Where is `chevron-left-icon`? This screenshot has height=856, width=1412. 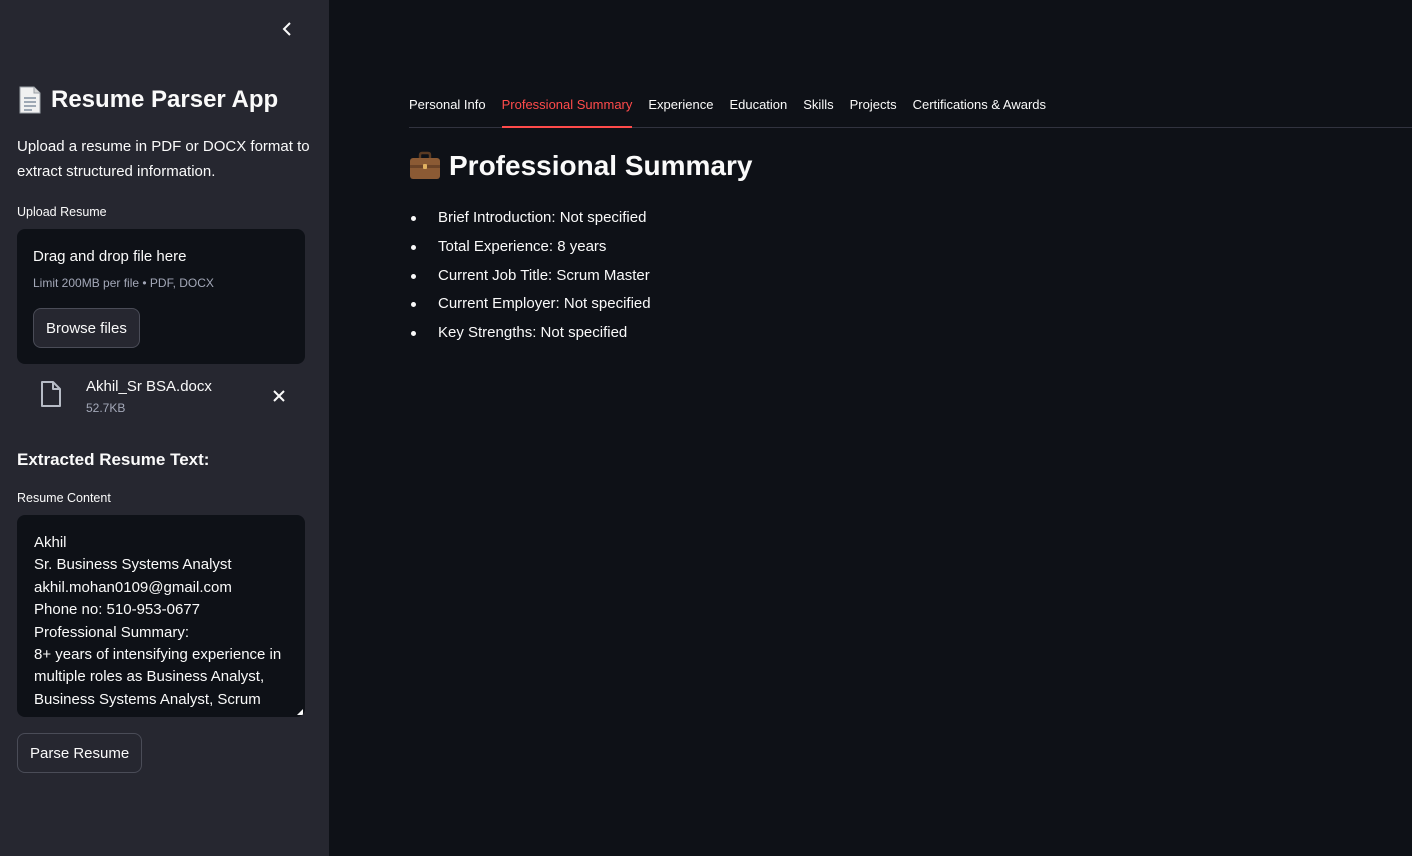 chevron-left-icon is located at coordinates (286, 29).